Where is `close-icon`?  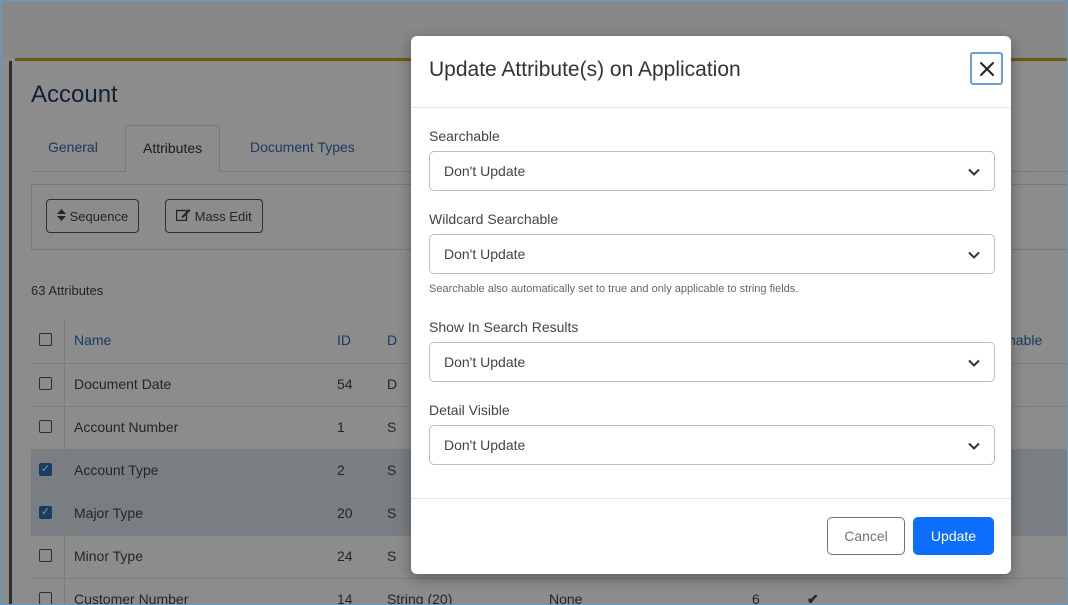 close-icon is located at coordinates (986, 68).